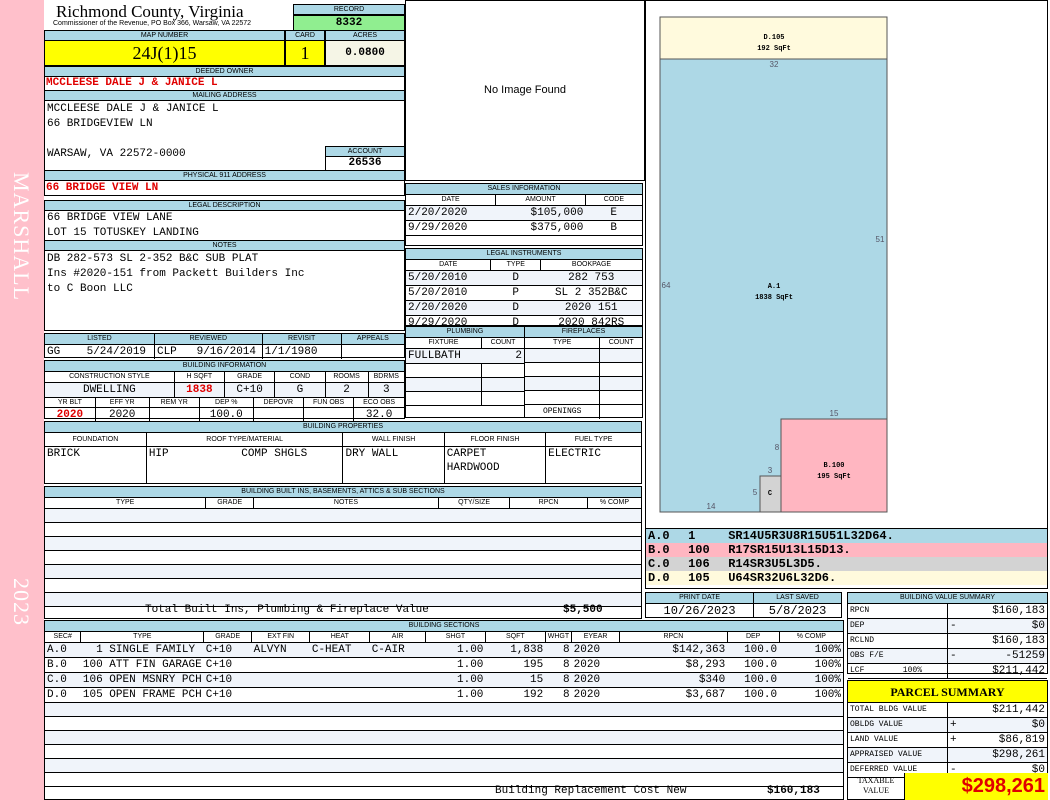 This screenshot has height=800, width=1050. Describe the element at coordinates (789, 550) in the screenshot. I see `sketch-code-cell: R17SR15U13L15D13.` at that location.